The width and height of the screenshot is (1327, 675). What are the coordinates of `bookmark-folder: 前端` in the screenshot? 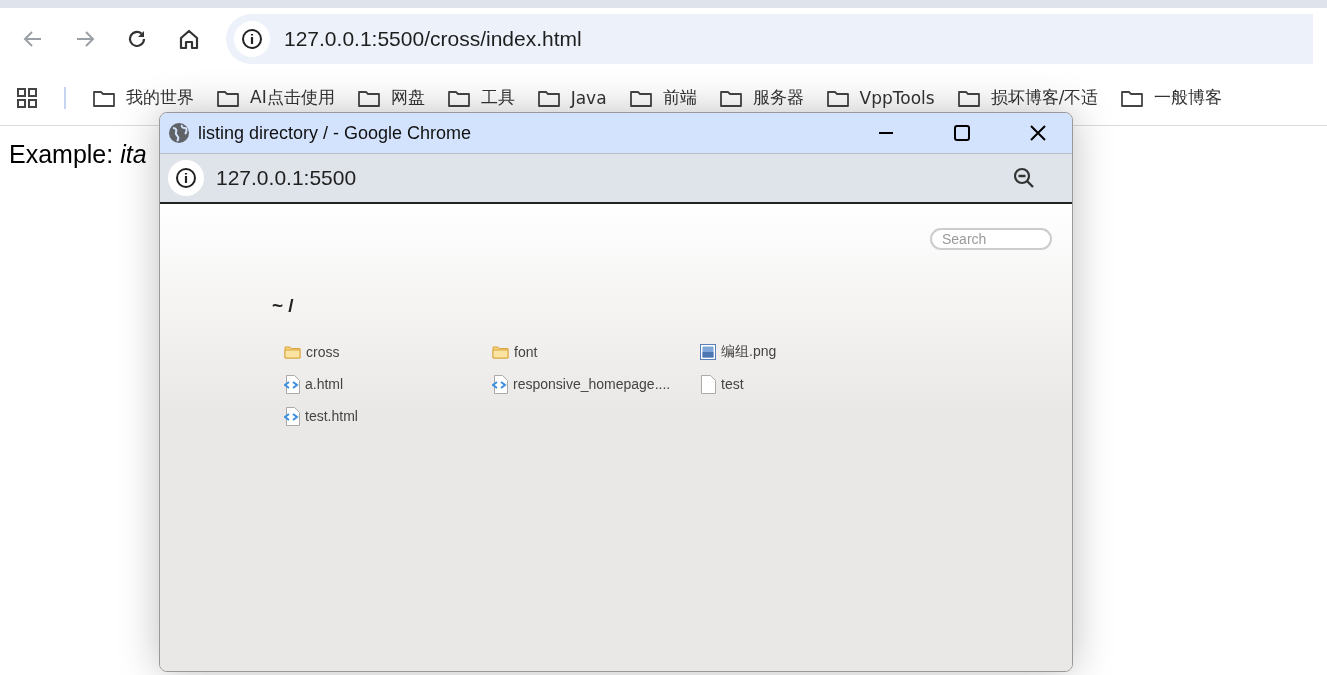 It's located at (662, 97).